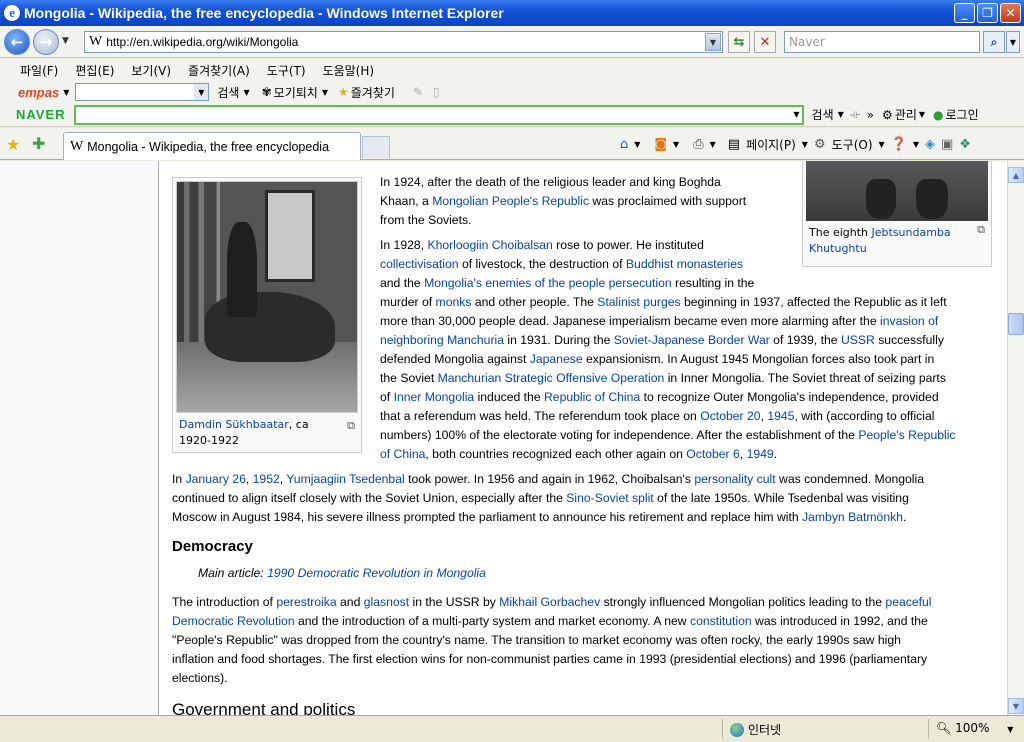 This screenshot has width=1024, height=742. I want to click on feeds-dropdown-icon: ▼, so click(676, 144).